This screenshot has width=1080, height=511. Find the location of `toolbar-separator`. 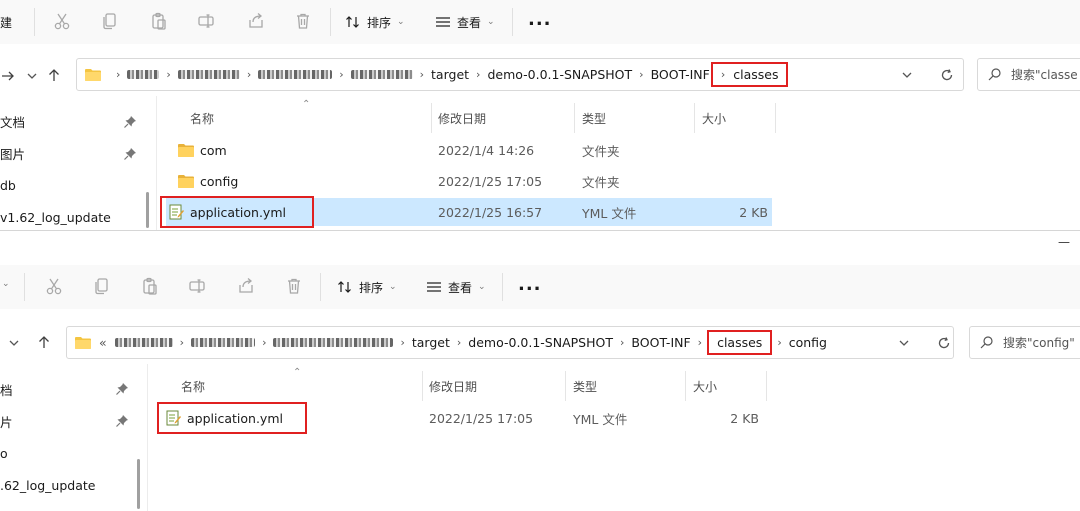

toolbar-separator is located at coordinates (502, 287).